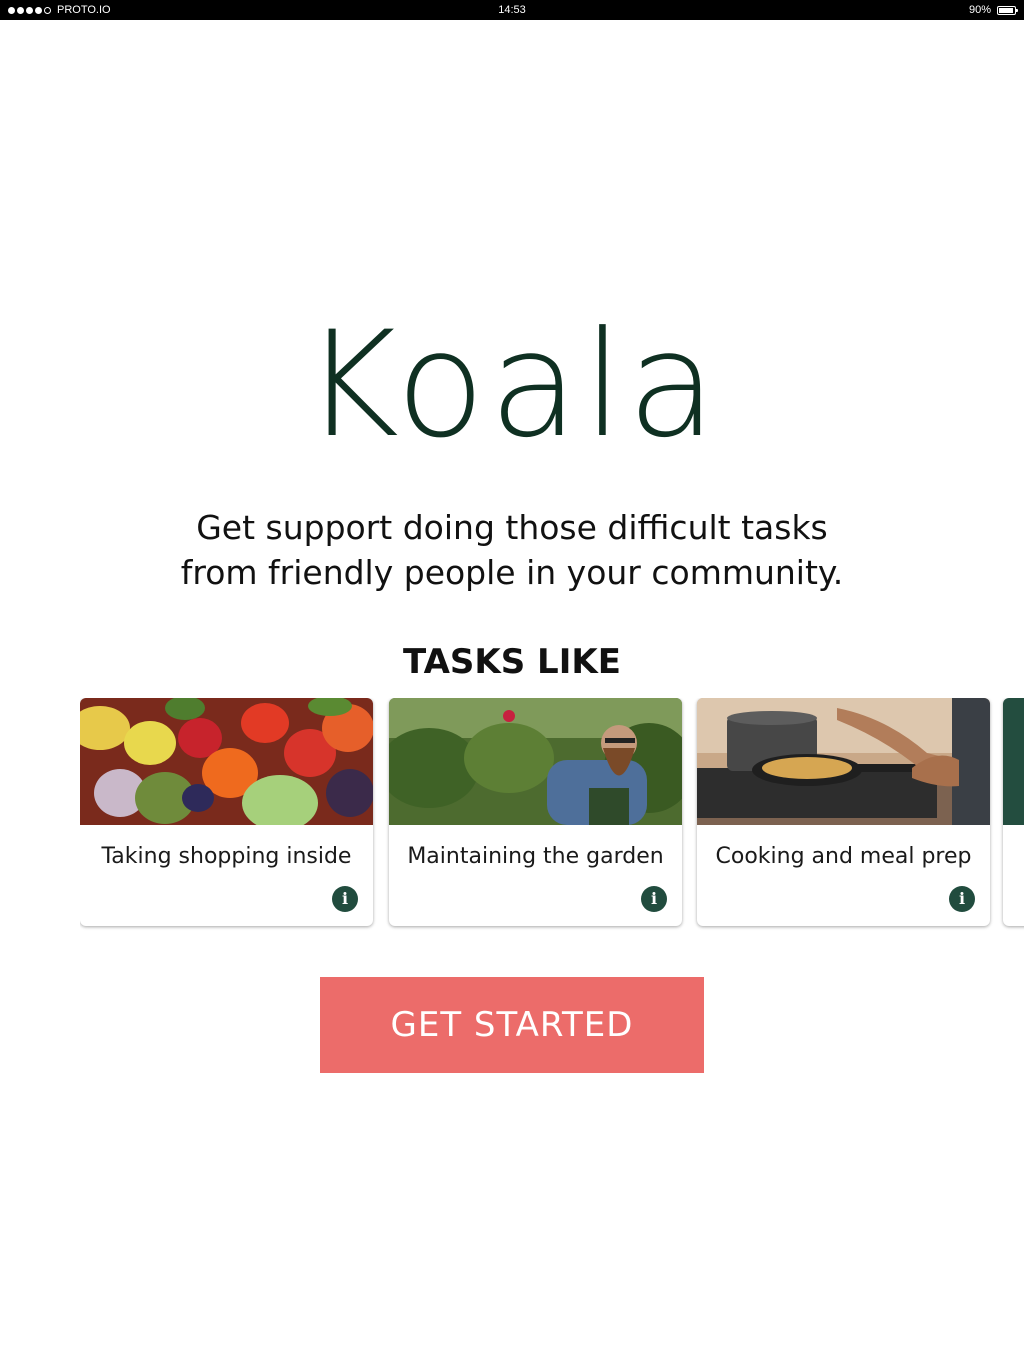  Describe the element at coordinates (979, 10) in the screenshot. I see `battery-percent: 90%` at that location.